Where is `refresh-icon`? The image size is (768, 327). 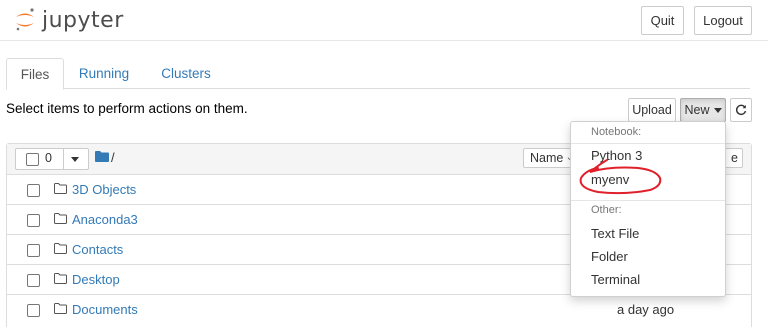 refresh-icon is located at coordinates (741, 109).